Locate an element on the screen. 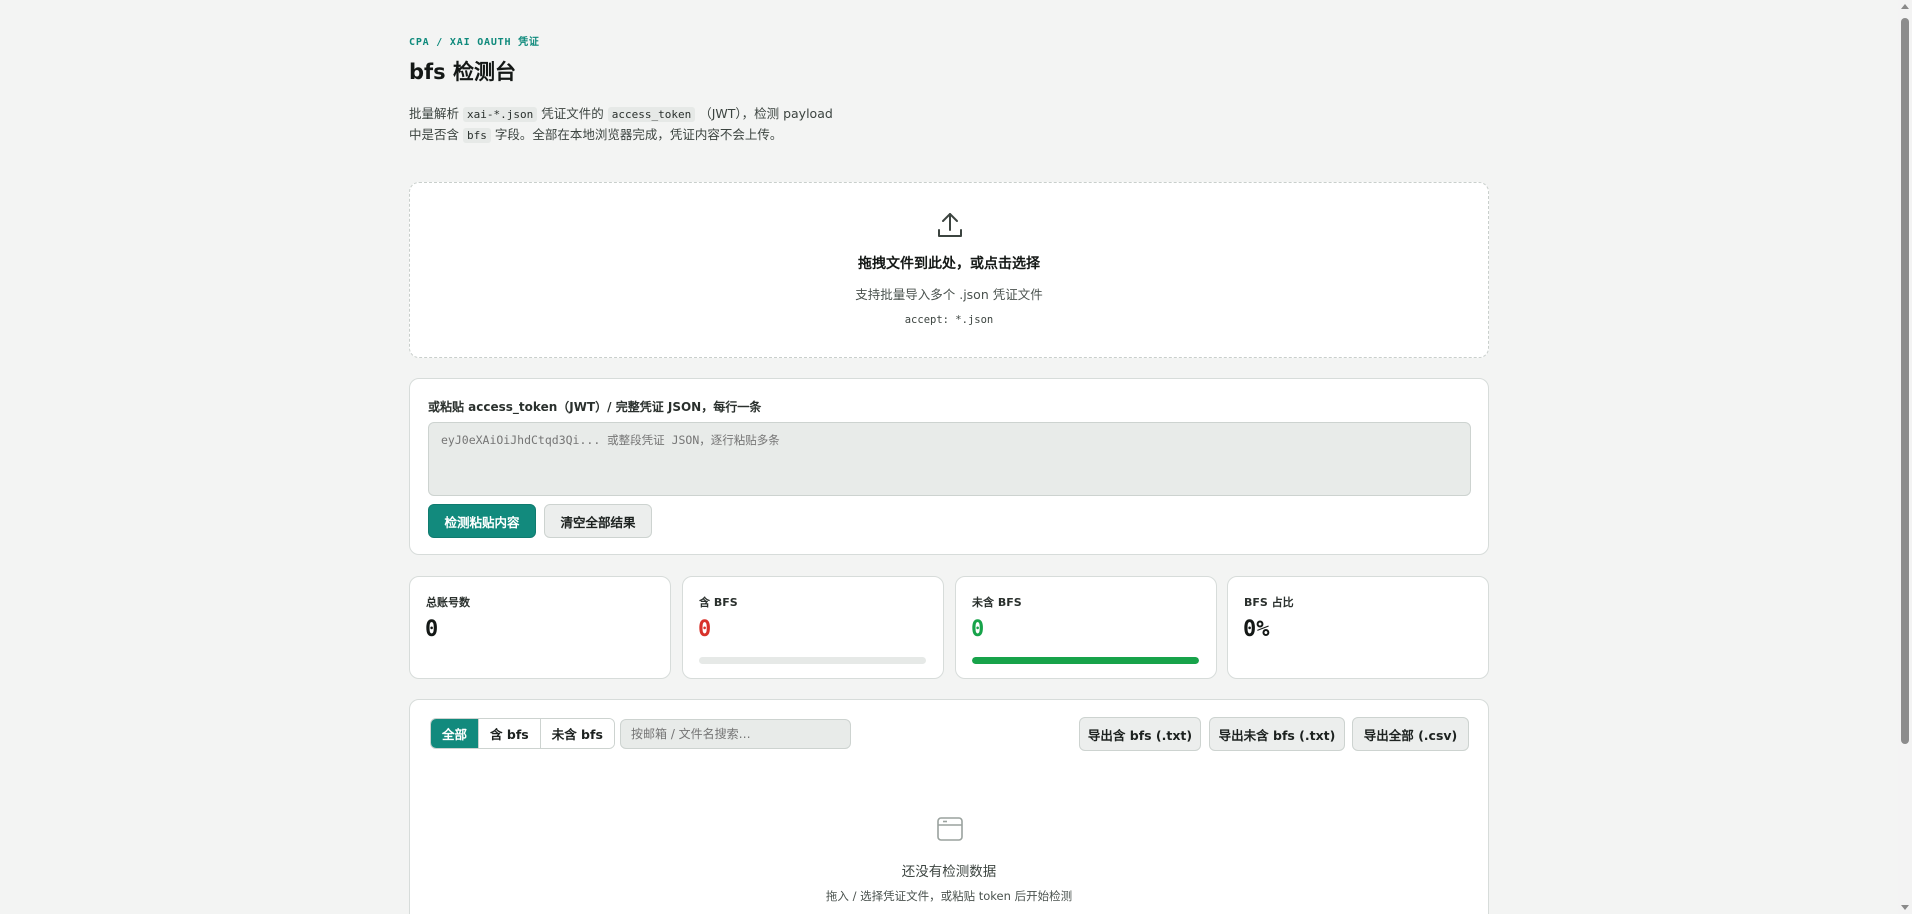 Image resolution: width=1912 pixels, height=914 pixels. dropzone-title: 拖拽文件到此处，或点击选择 is located at coordinates (949, 264).